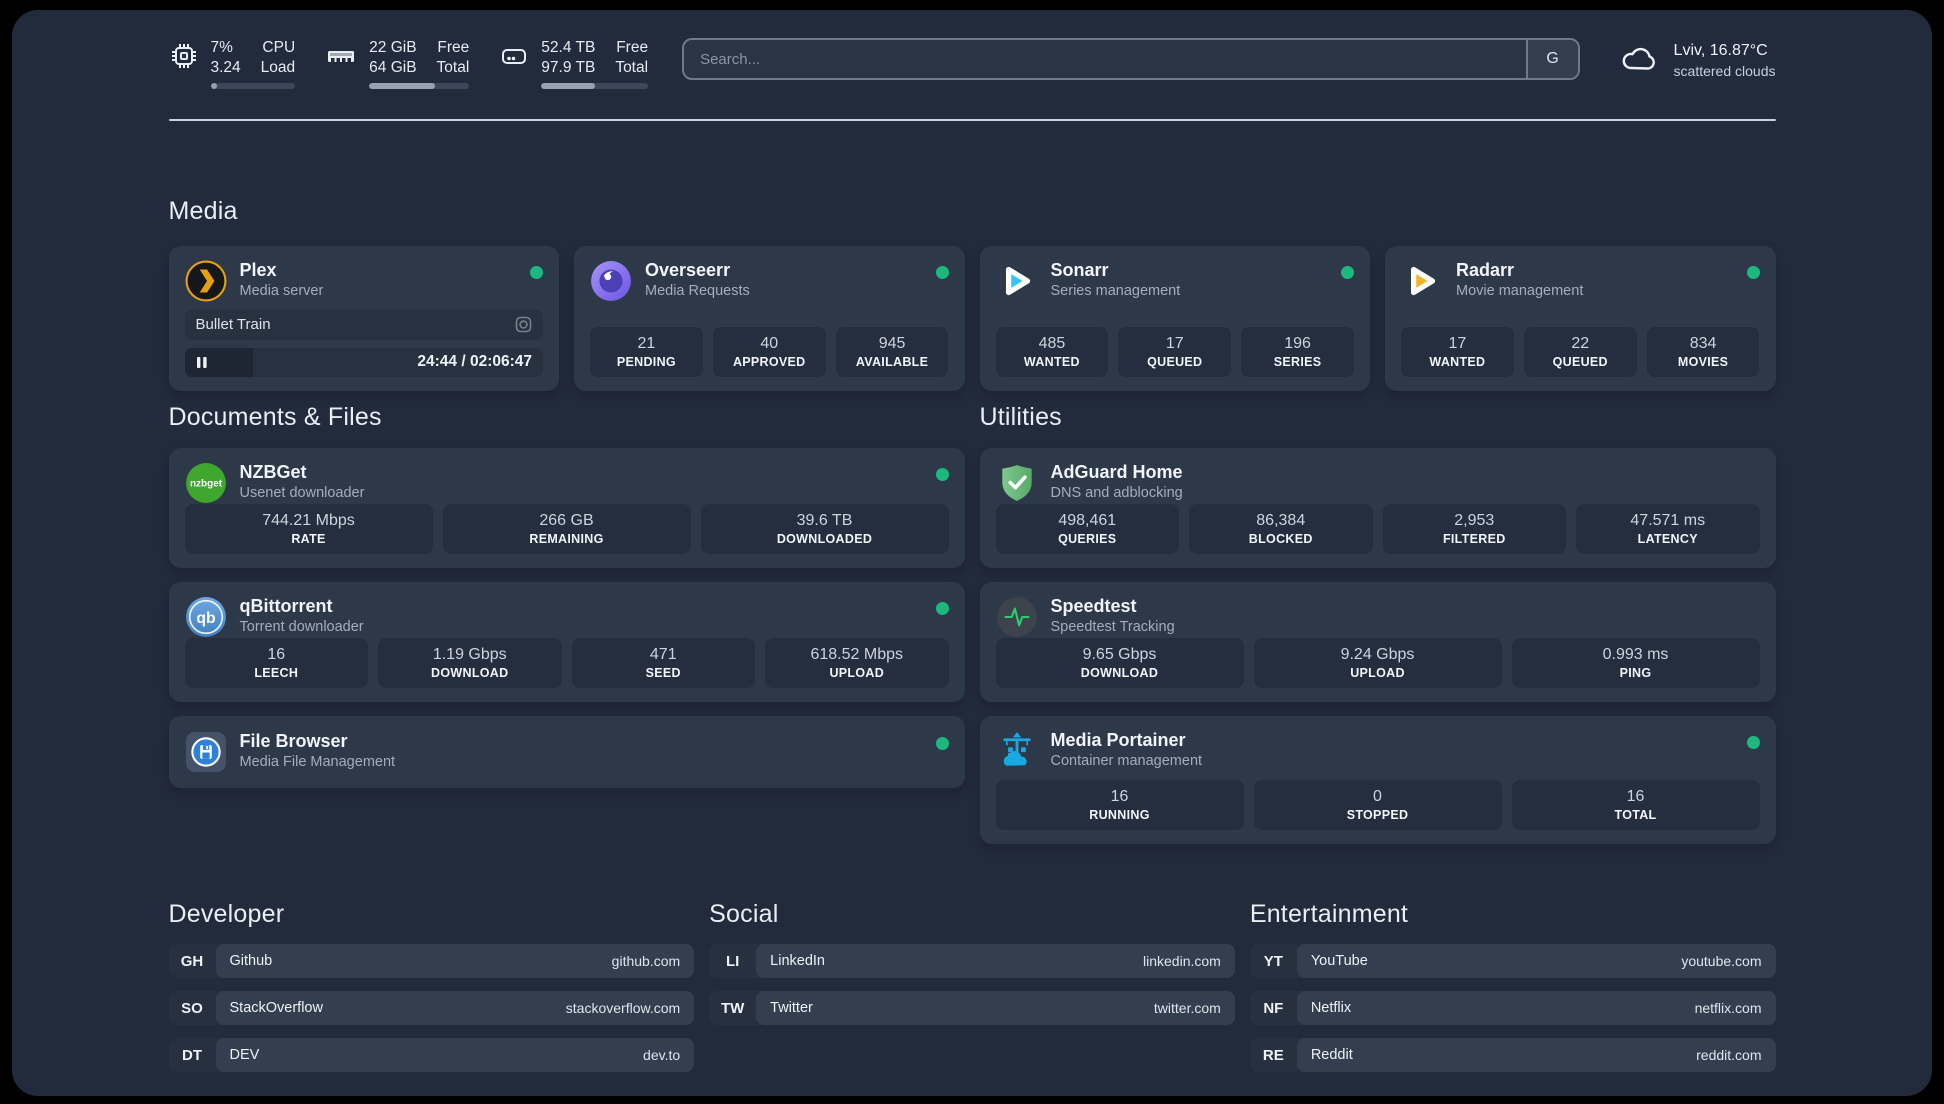  What do you see at coordinates (253, 86) in the screenshot?
I see `cpu-progress-bar` at bounding box center [253, 86].